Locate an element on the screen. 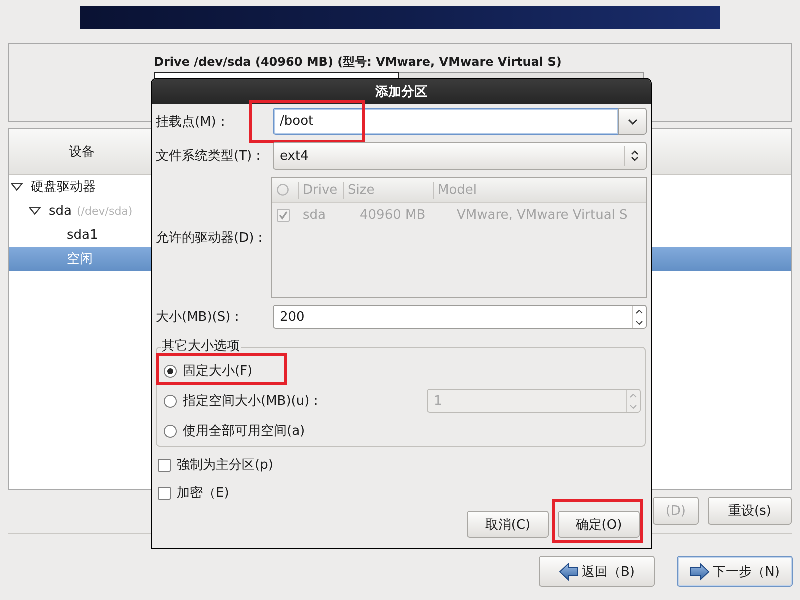 Image resolution: width=800 pixels, height=600 pixels. dialog-button: 取消(C) is located at coordinates (508, 524).